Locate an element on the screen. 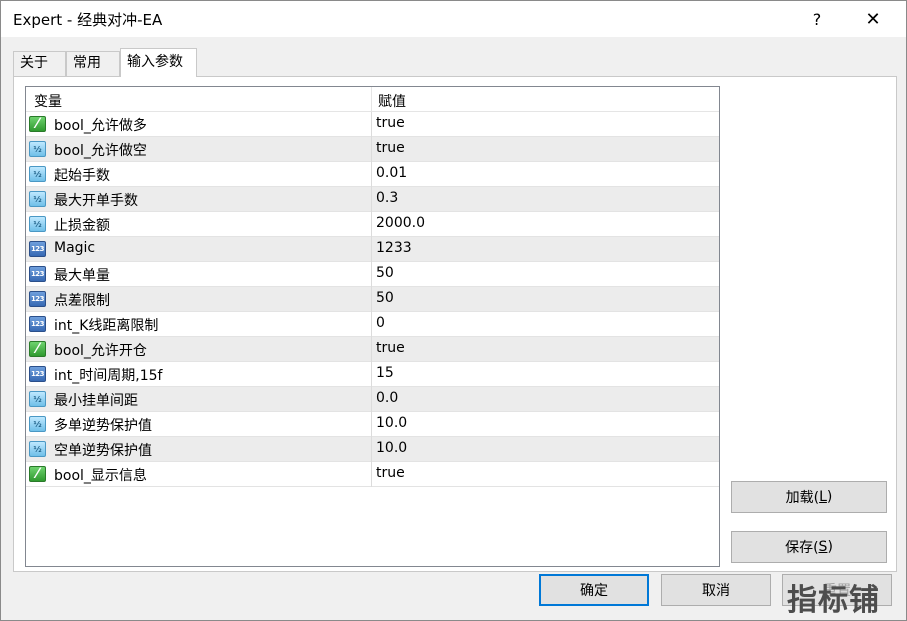 This screenshot has height=621, width=907. ok-button: 确定 is located at coordinates (594, 590).